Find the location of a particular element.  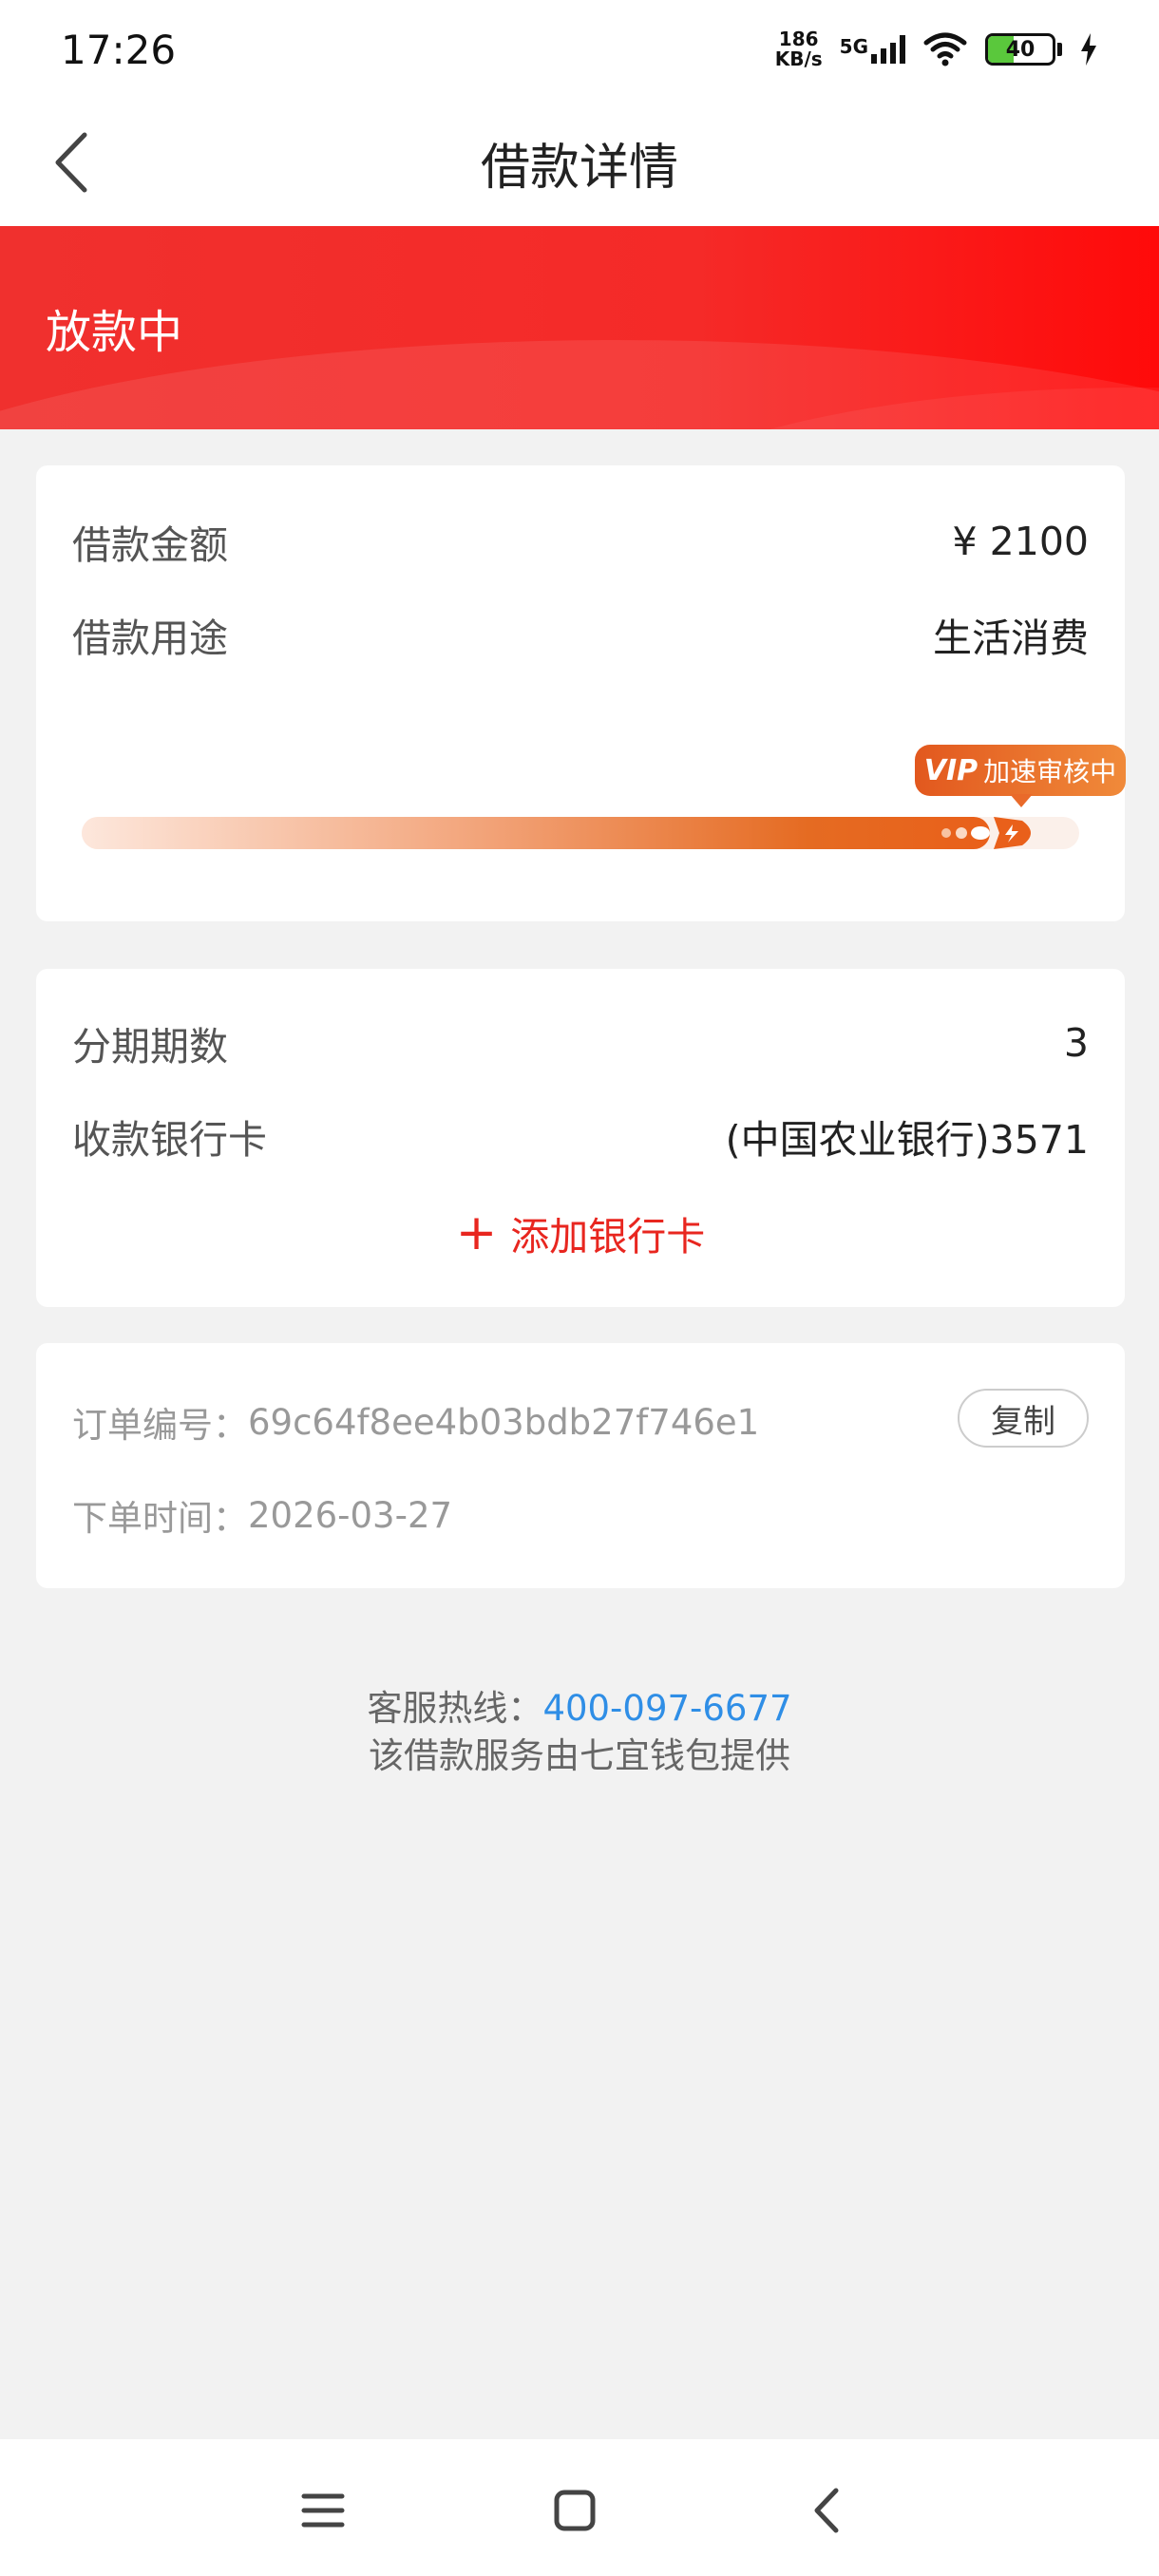

amount-row: 借款金额 ¥ 2100 is located at coordinates (580, 541).